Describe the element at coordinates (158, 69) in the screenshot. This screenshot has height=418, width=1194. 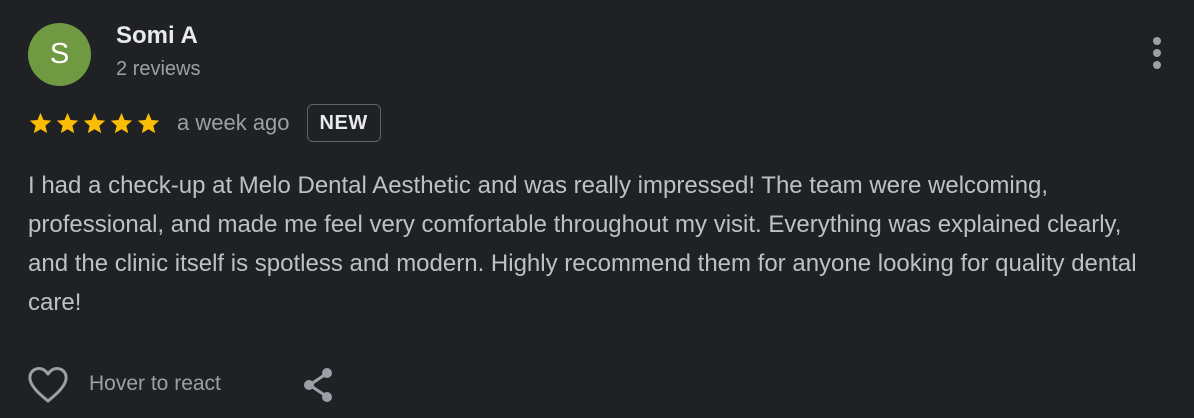
I see `author-review-count: 2 reviews` at that location.